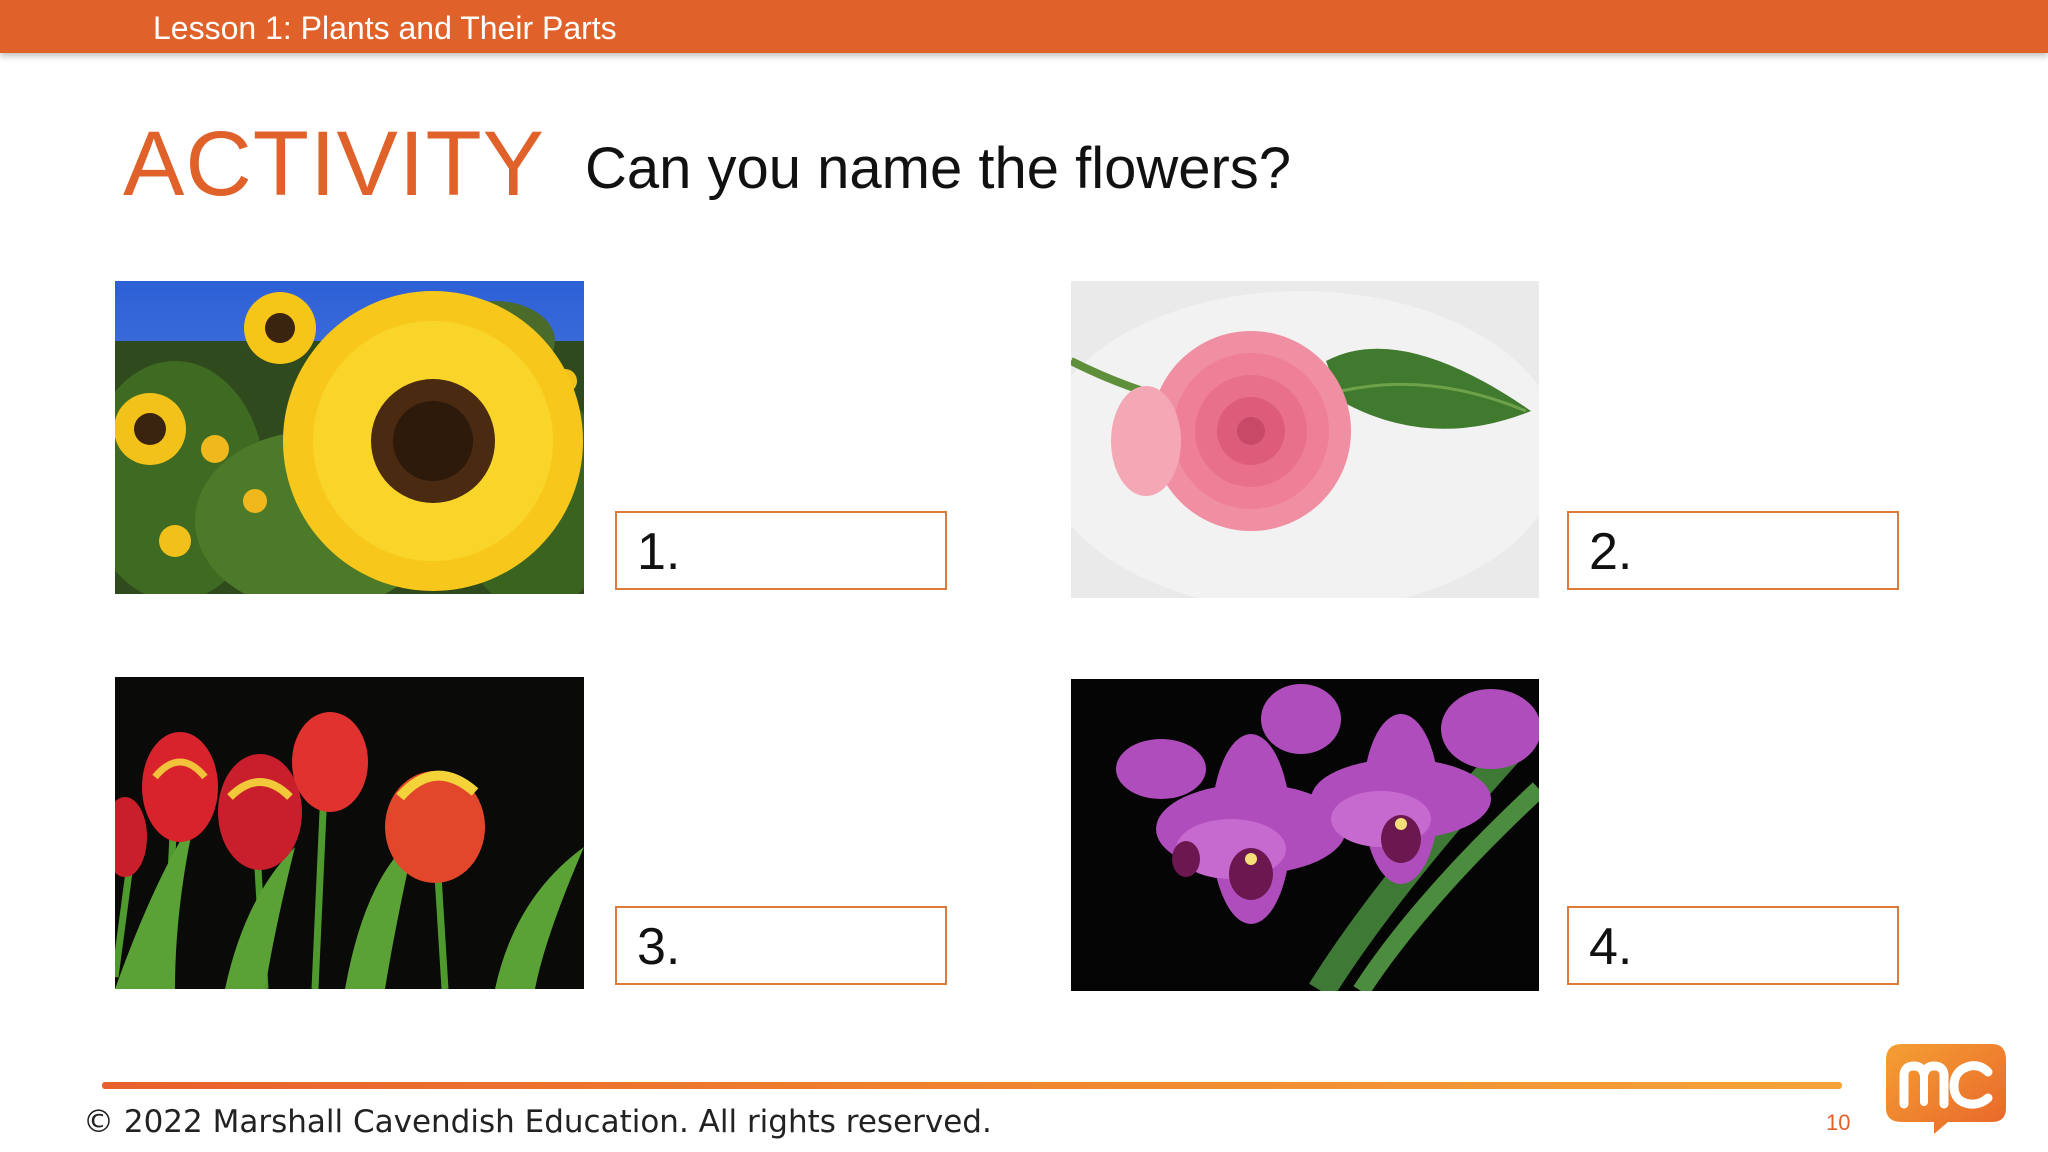  Describe the element at coordinates (334, 164) in the screenshot. I see `activity-heading: ACTIVITY` at that location.